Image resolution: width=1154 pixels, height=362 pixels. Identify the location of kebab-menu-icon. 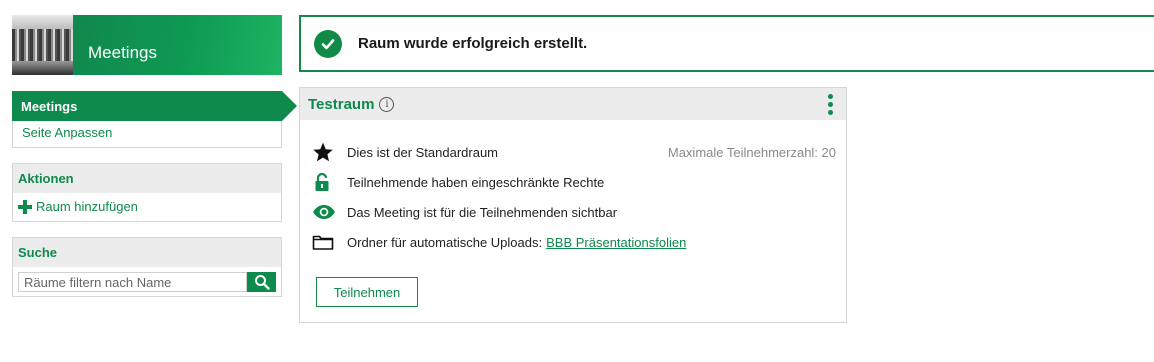
(831, 104).